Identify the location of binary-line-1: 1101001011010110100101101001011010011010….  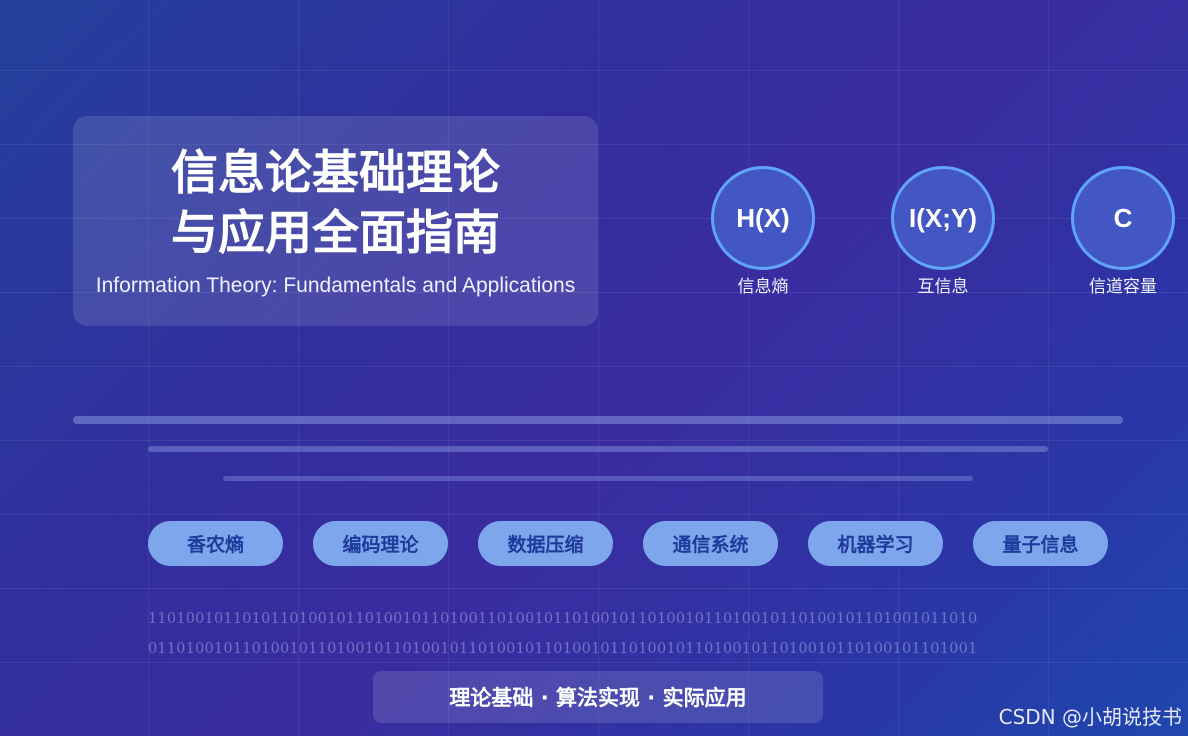
(563, 619).